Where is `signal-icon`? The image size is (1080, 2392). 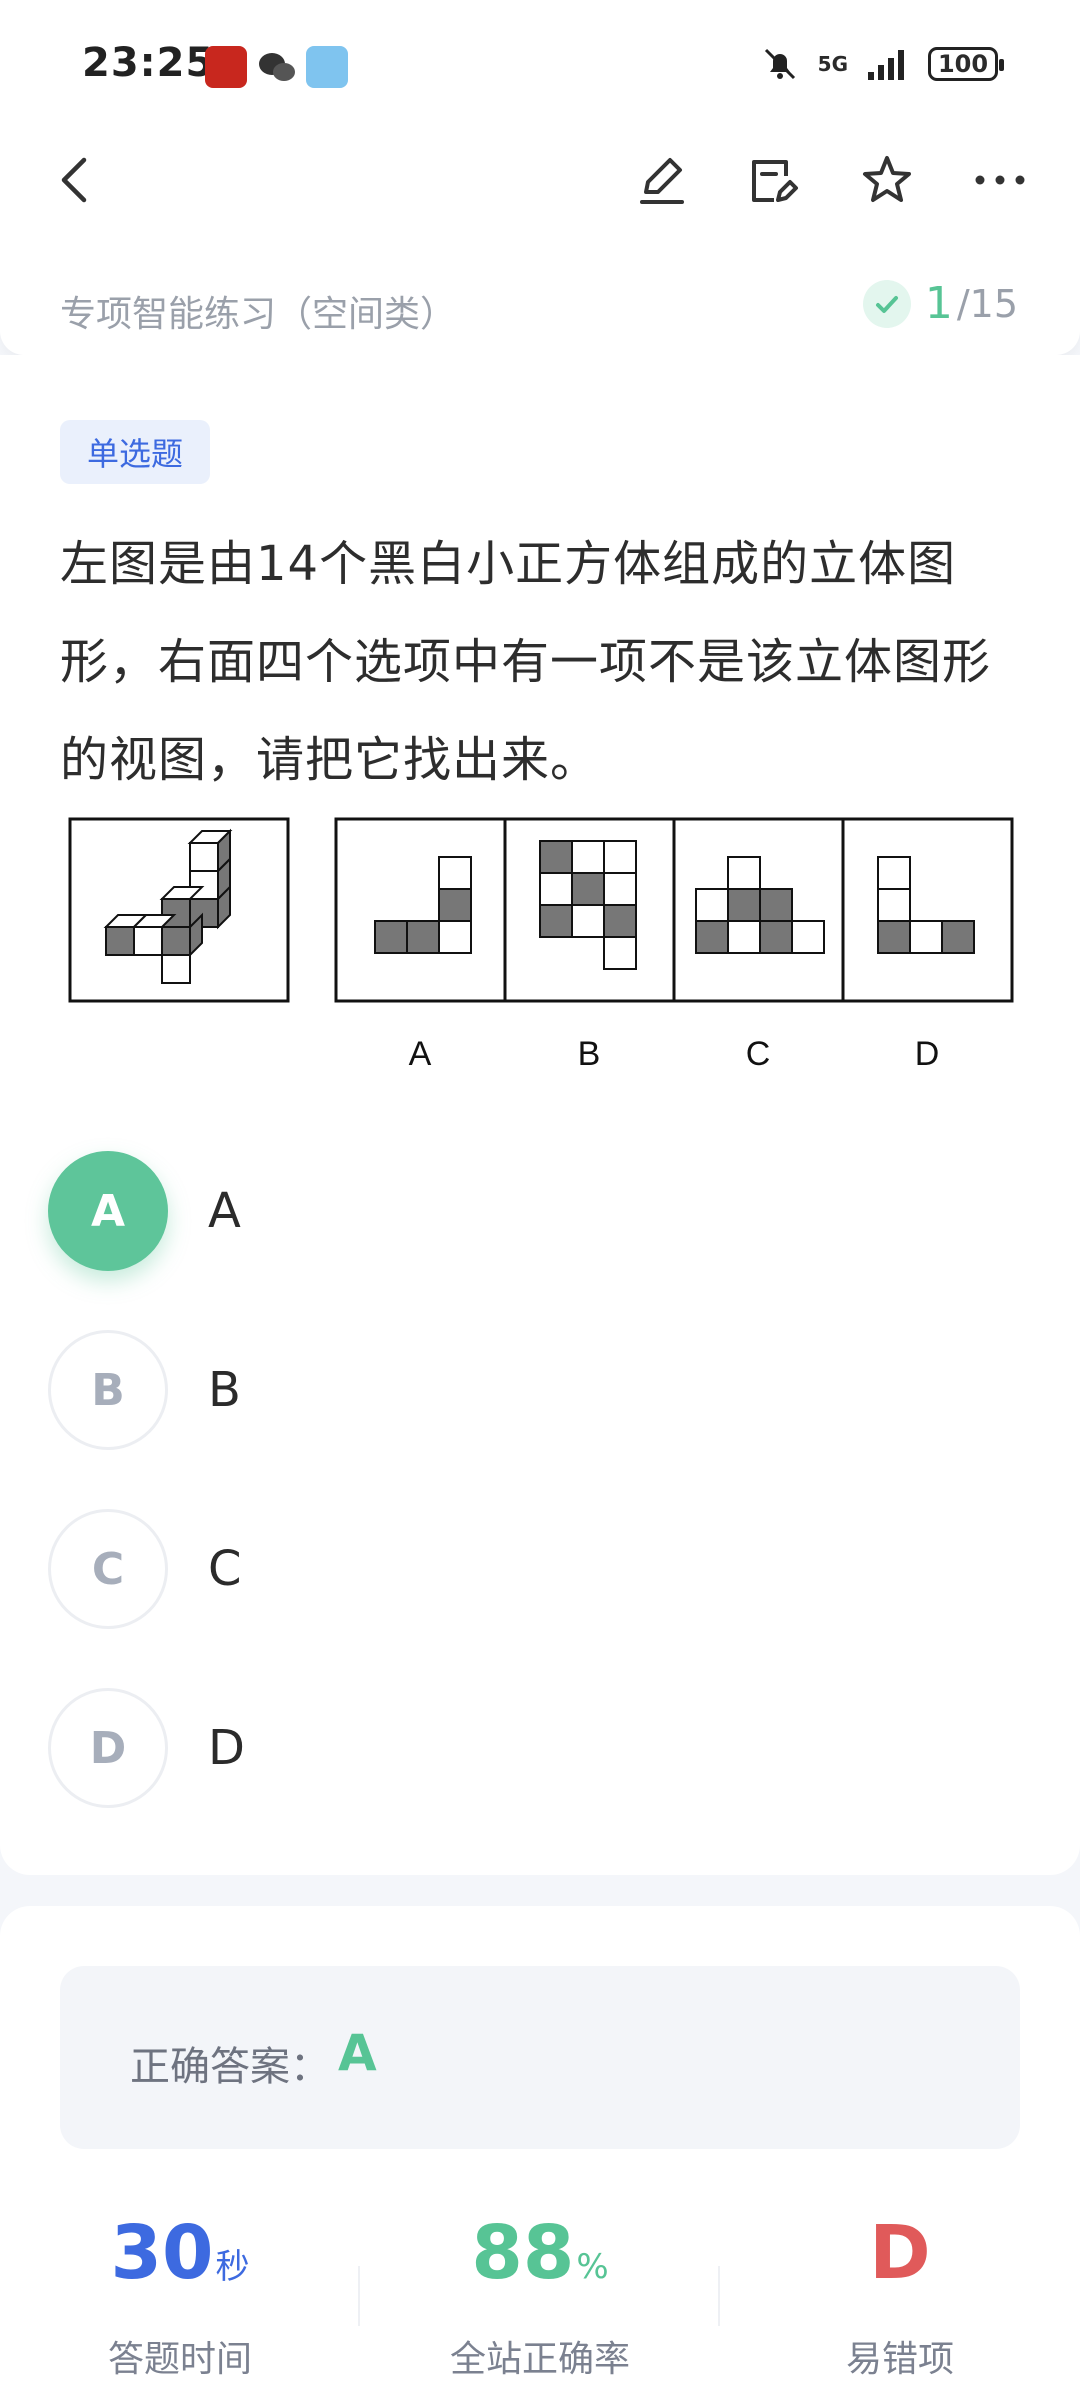 signal-icon is located at coordinates (886, 65).